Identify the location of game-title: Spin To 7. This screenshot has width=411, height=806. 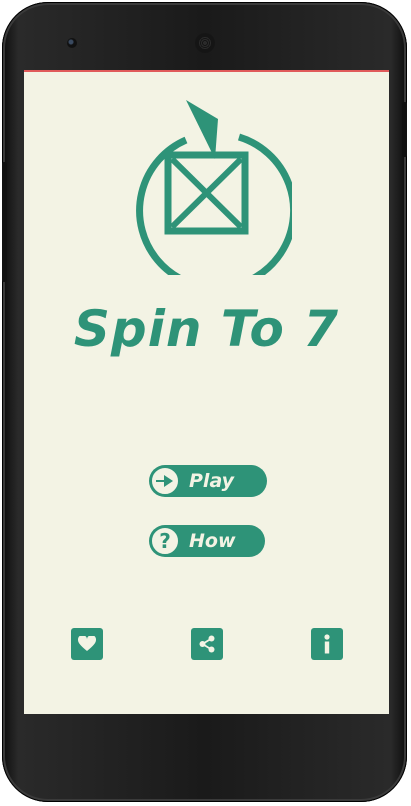
(206, 329).